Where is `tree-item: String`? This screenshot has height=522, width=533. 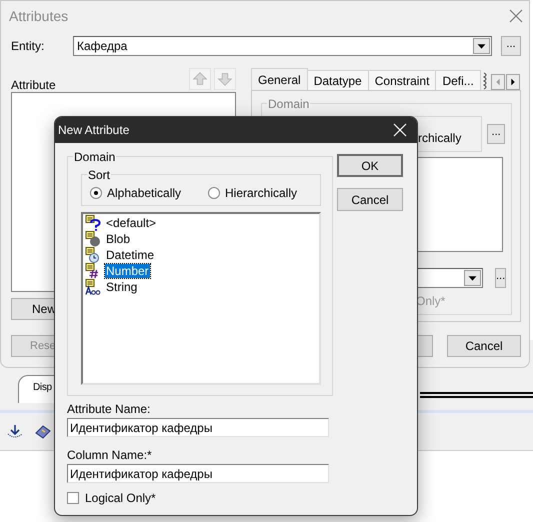 tree-item: String is located at coordinates (121, 287).